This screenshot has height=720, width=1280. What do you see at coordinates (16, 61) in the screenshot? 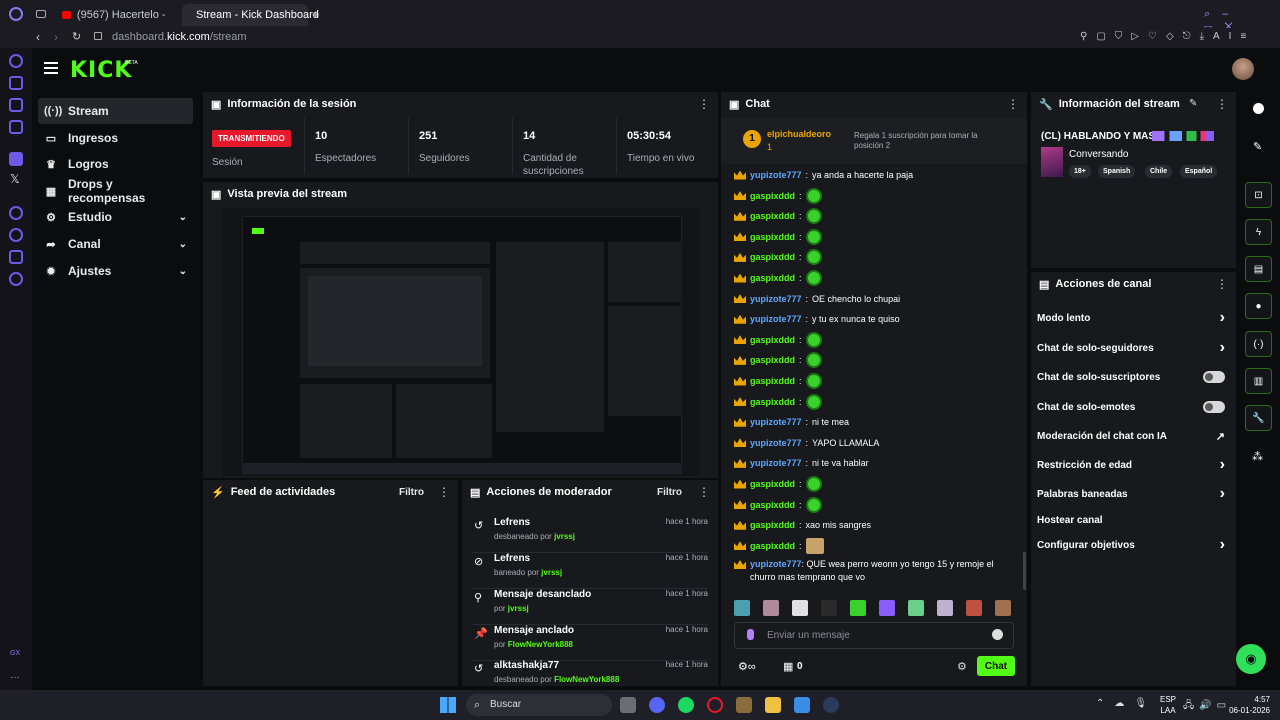
I see `aria-sidebar-icon` at bounding box center [16, 61].